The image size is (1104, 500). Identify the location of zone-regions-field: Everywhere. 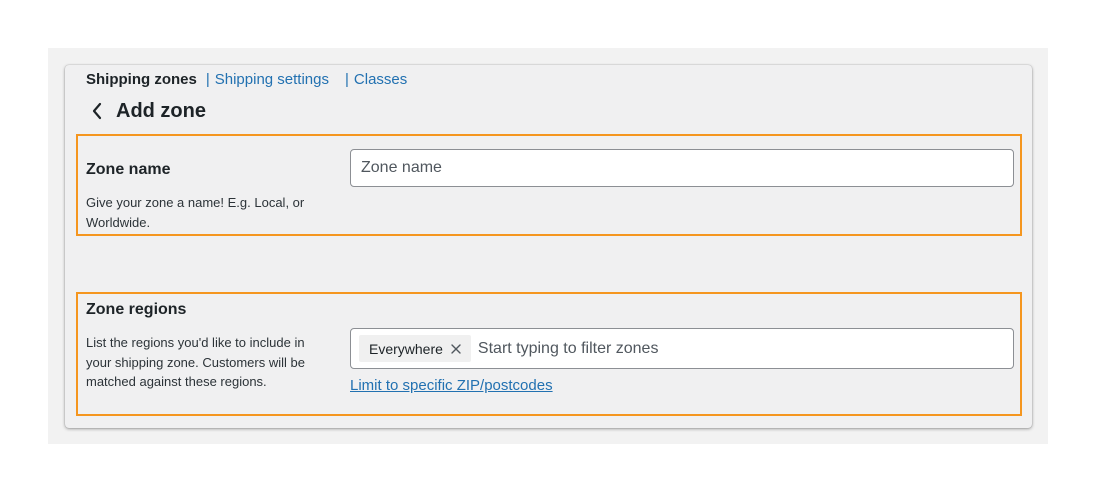
(682, 348).